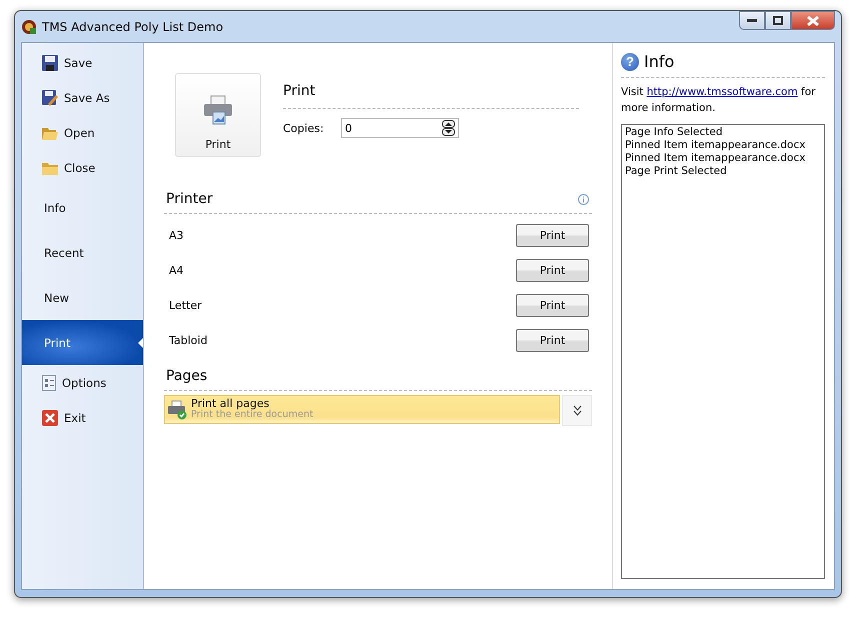 This screenshot has width=862, height=617. What do you see at coordinates (50, 167) in the screenshot?
I see `folder-icon` at bounding box center [50, 167].